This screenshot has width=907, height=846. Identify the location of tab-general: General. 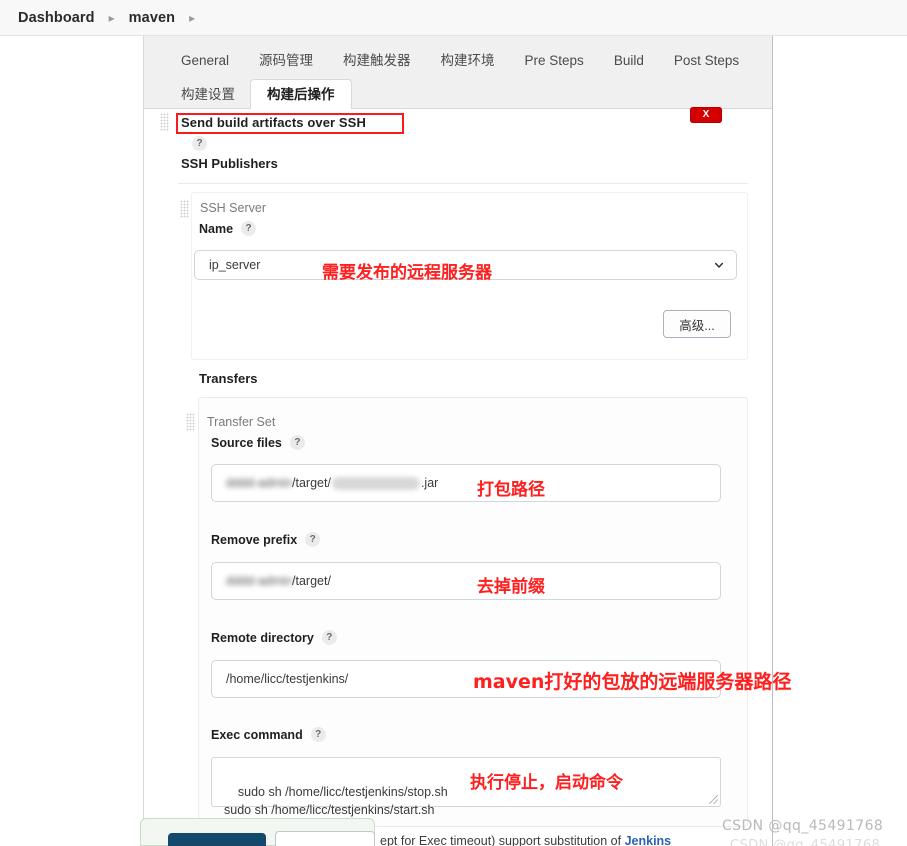
(205, 62).